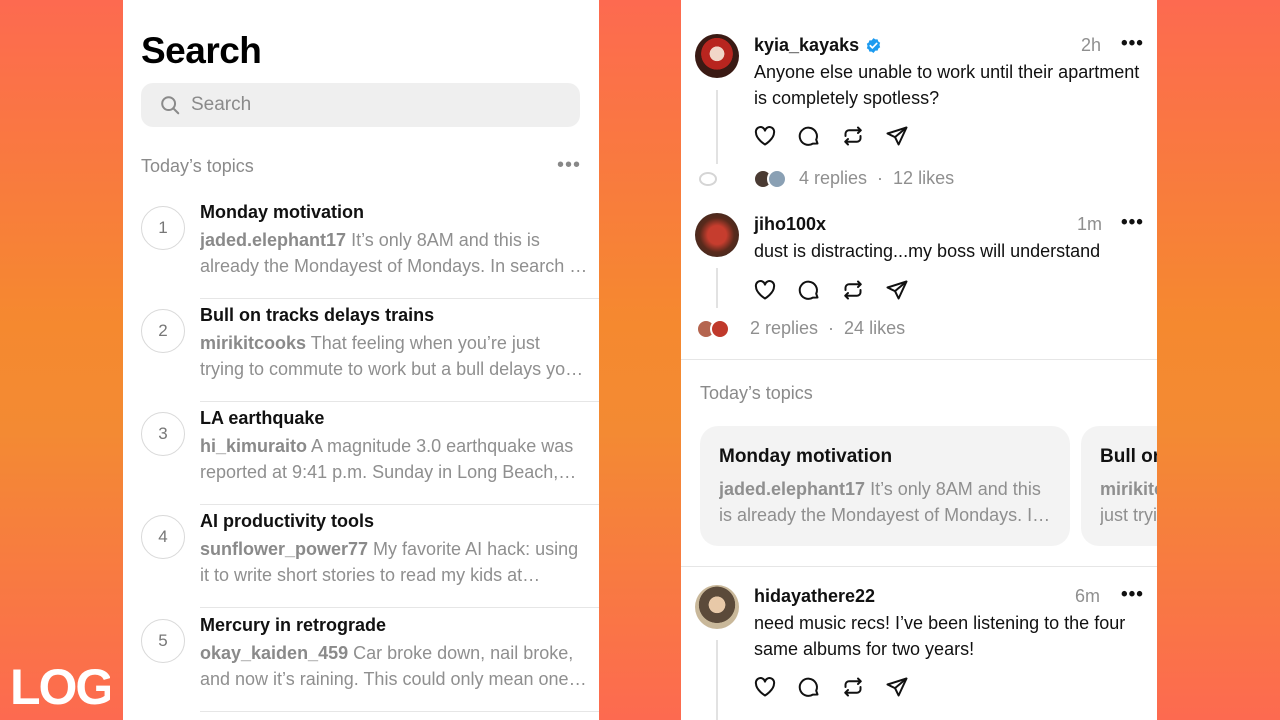 The width and height of the screenshot is (1280, 720). Describe the element at coordinates (254, 446) in the screenshot. I see `topic-username: hi_kimuraito` at that location.